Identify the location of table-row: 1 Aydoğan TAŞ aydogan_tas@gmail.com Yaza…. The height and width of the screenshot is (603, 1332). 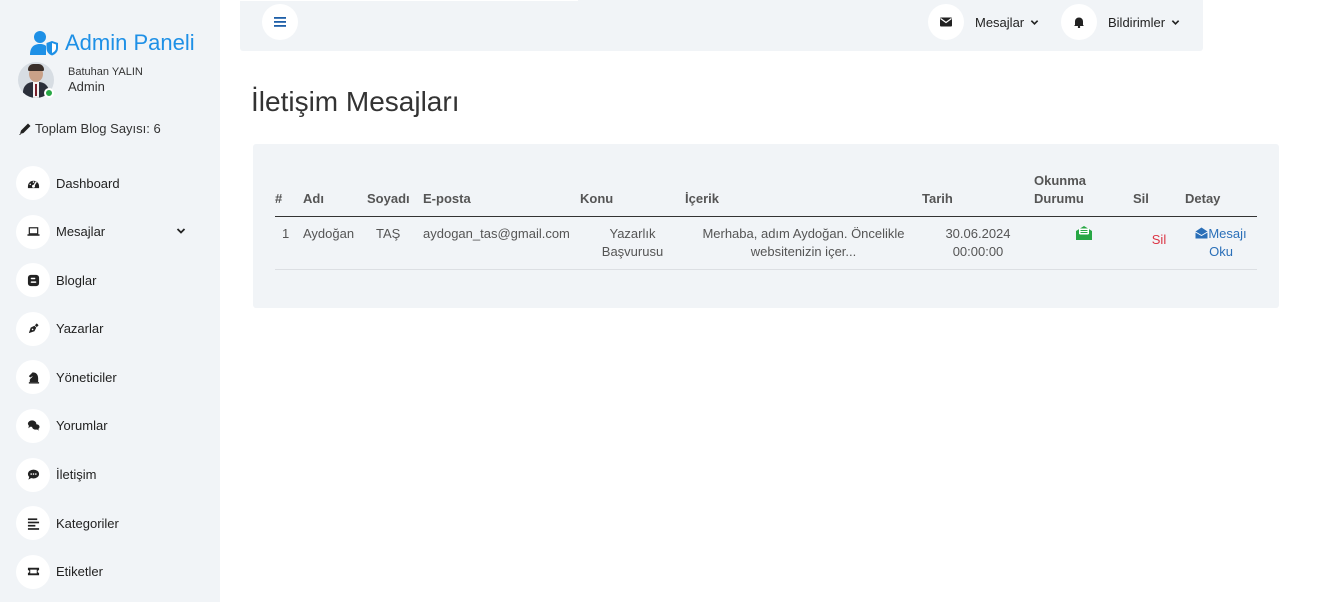
(766, 243).